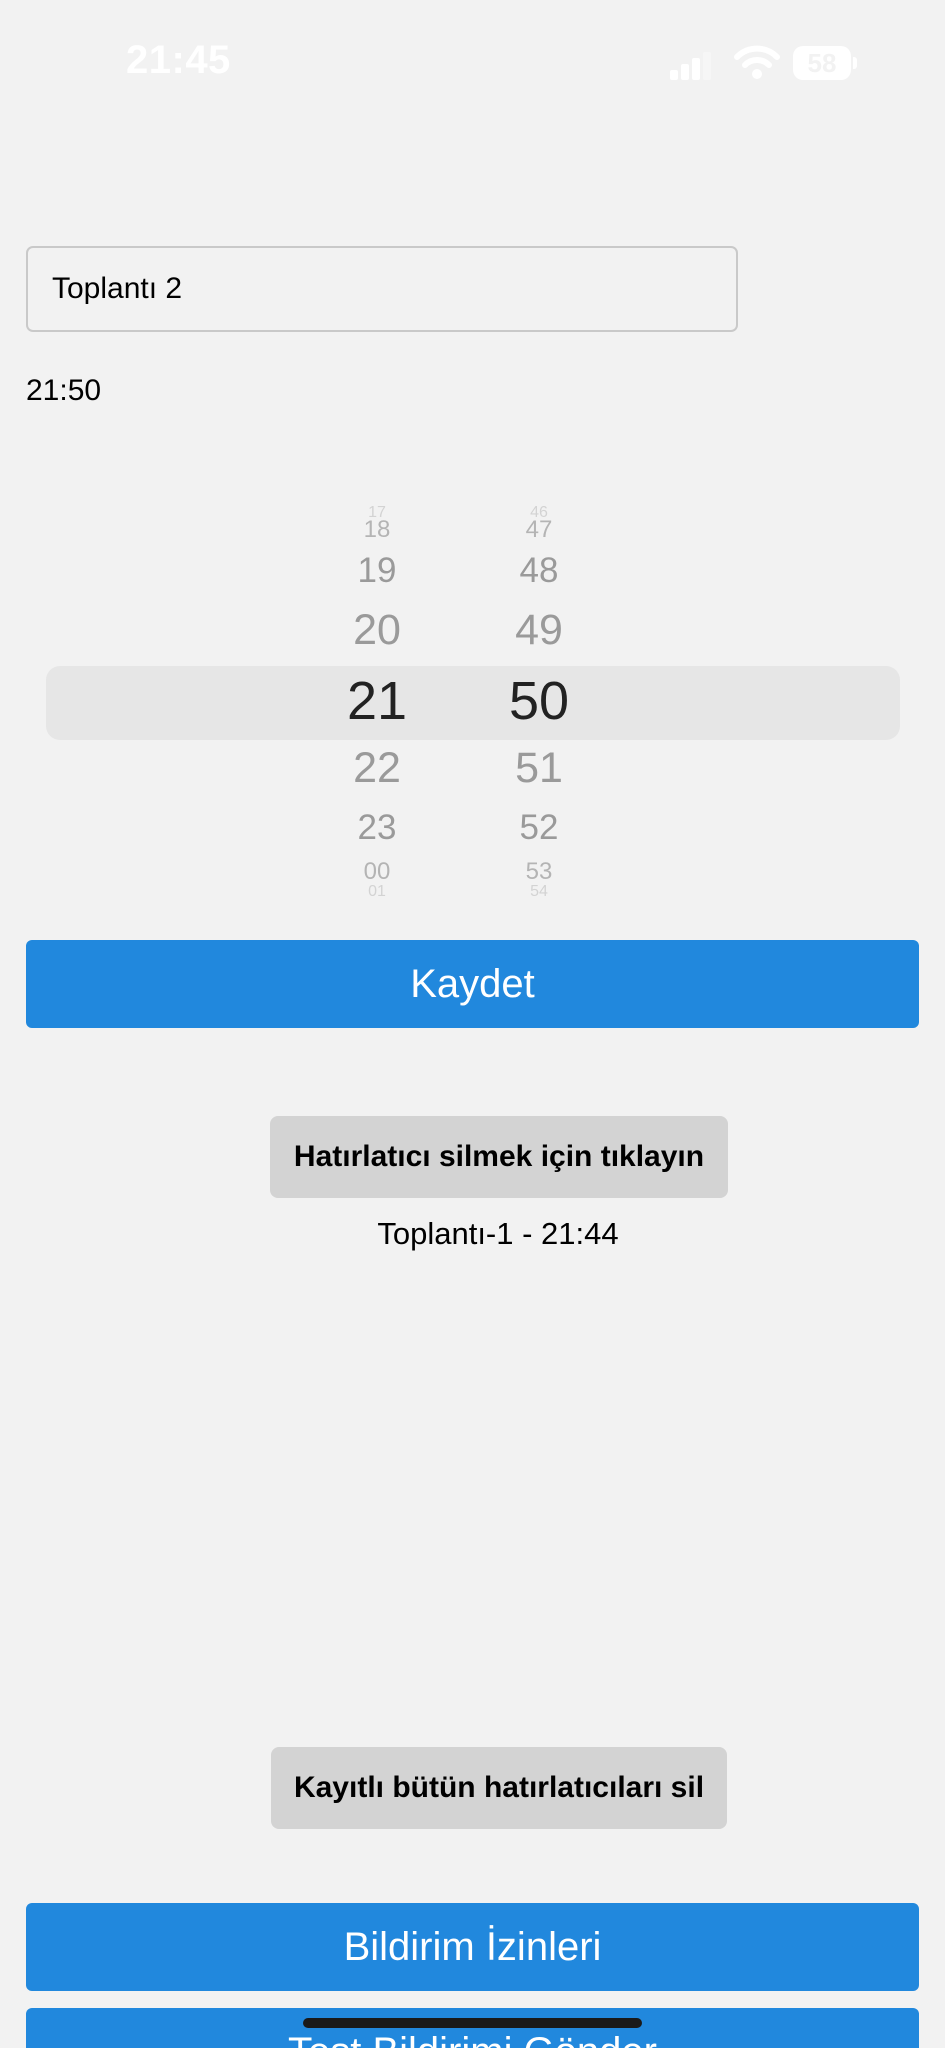  Describe the element at coordinates (539, 872) in the screenshot. I see `minute-option: 53` at that location.